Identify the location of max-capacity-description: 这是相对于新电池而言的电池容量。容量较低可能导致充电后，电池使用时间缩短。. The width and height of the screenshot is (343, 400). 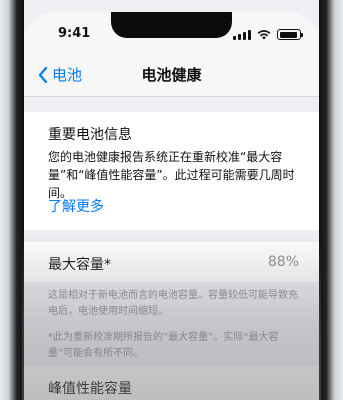
(173, 303).